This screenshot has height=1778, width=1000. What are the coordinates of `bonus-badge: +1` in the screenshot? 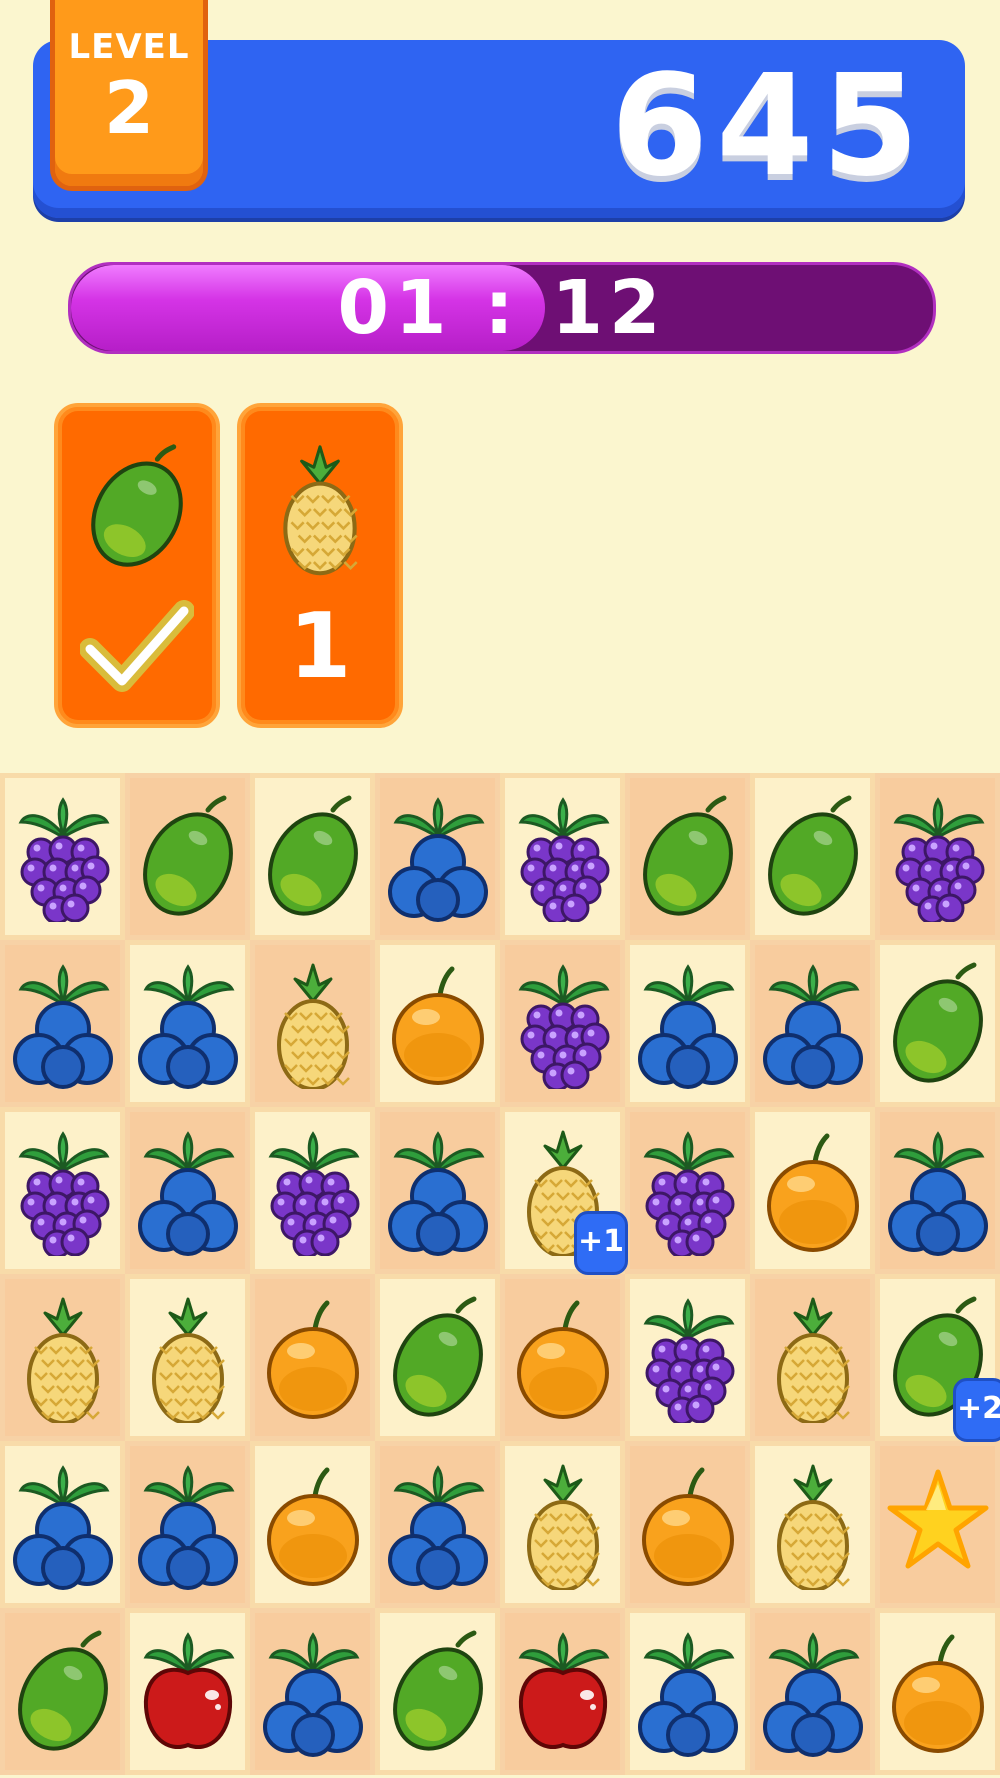 It's located at (601, 1243).